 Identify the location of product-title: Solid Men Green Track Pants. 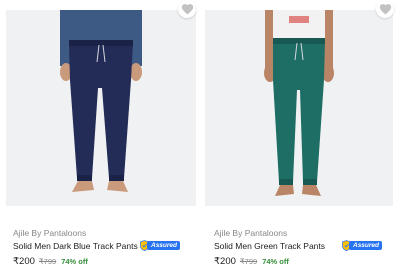
(269, 246).